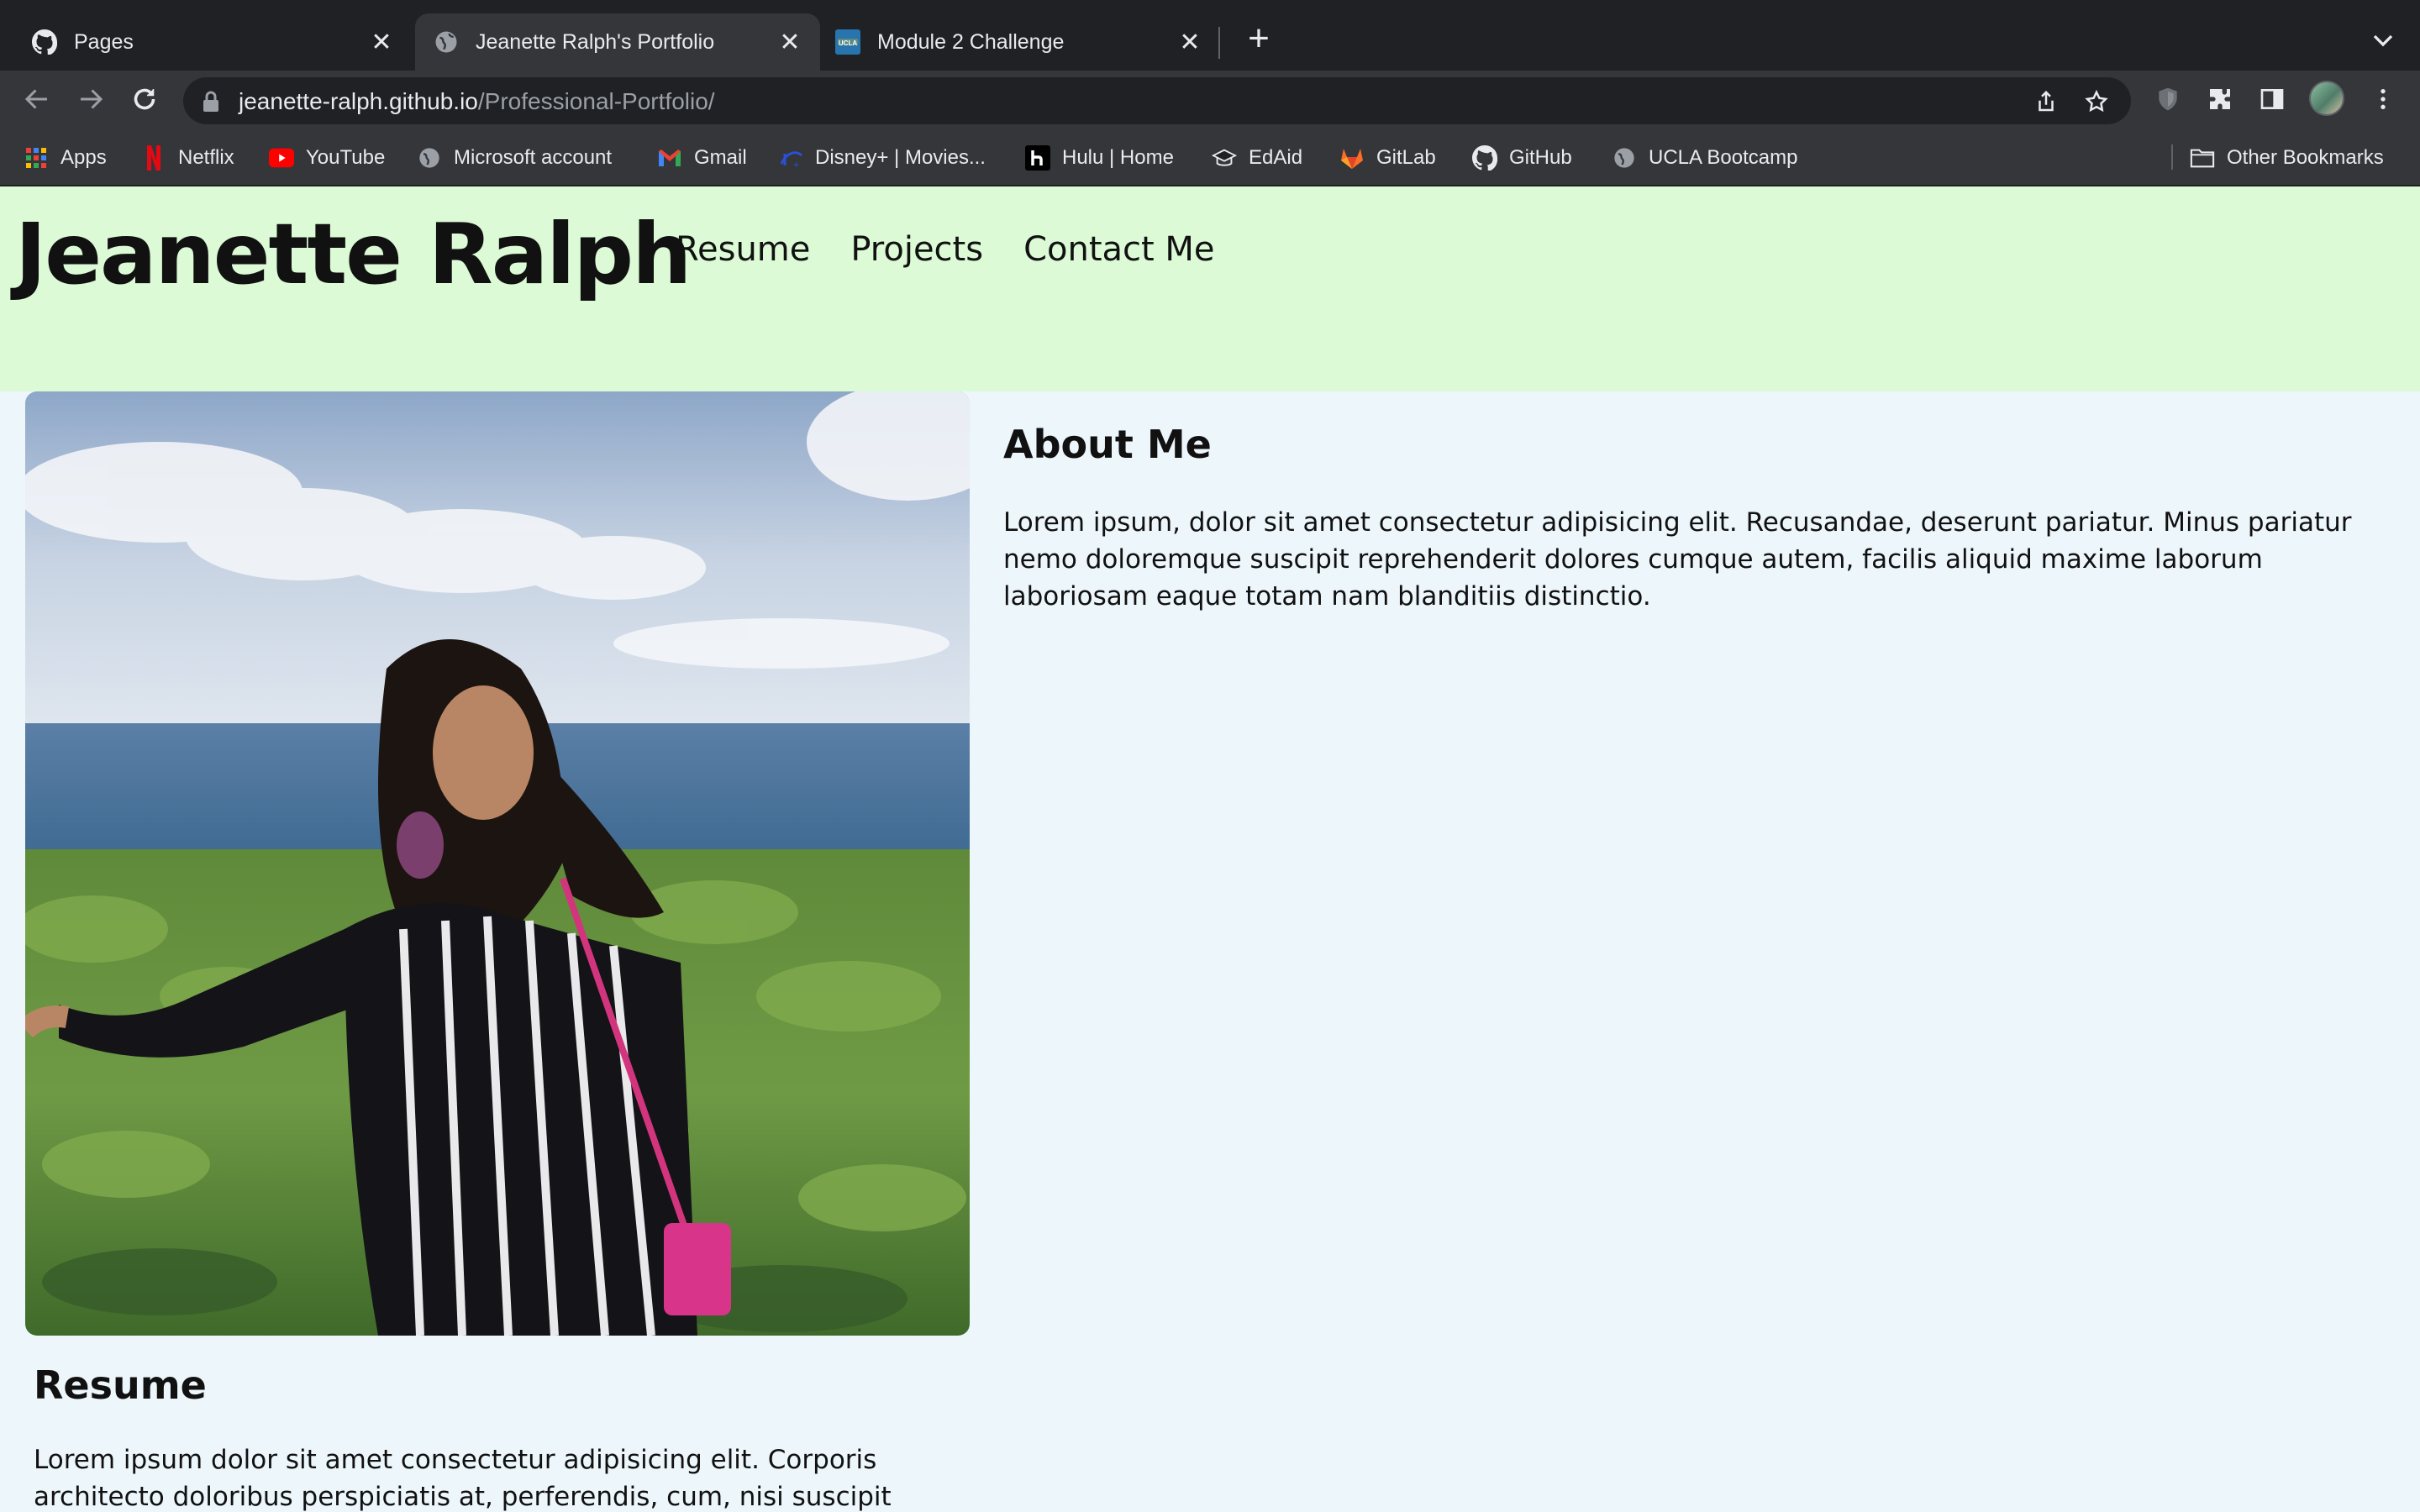 This screenshot has width=2420, height=1512. Describe the element at coordinates (1724, 157) in the screenshot. I see `bookmark-label: UCLA Bootcamp` at that location.